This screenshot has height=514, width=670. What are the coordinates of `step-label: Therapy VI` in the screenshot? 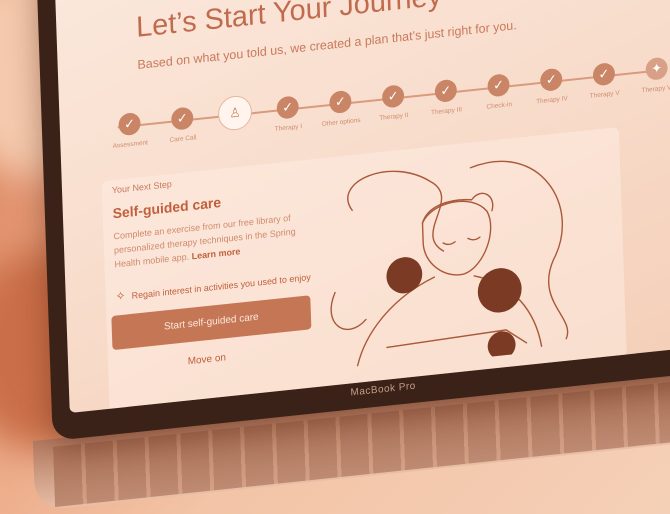 It's located at (655, 89).